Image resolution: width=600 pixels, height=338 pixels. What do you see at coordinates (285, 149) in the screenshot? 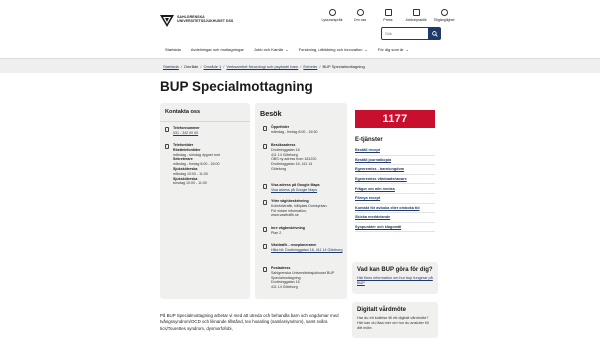
I see `address-line: Drottninggatan 16` at bounding box center [285, 149].